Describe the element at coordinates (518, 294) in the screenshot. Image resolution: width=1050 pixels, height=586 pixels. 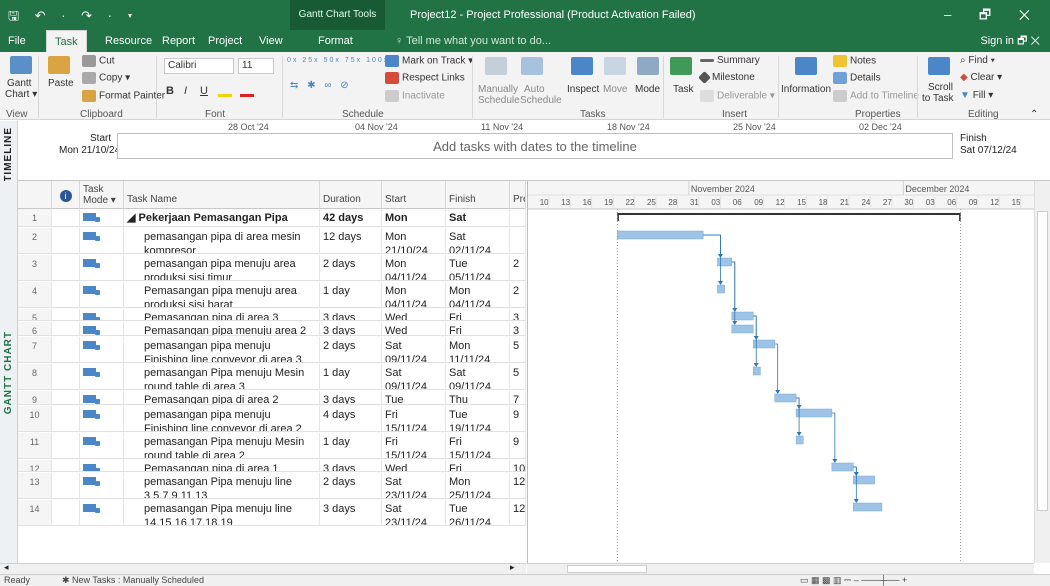
I see `predecessor-cell: 2` at that location.